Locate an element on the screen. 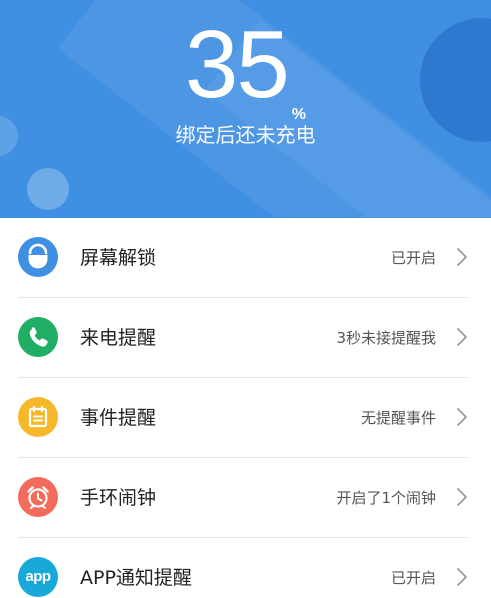 This screenshot has width=491, height=598. settings-item-value: 3秒未接提醒我 is located at coordinates (386, 338).